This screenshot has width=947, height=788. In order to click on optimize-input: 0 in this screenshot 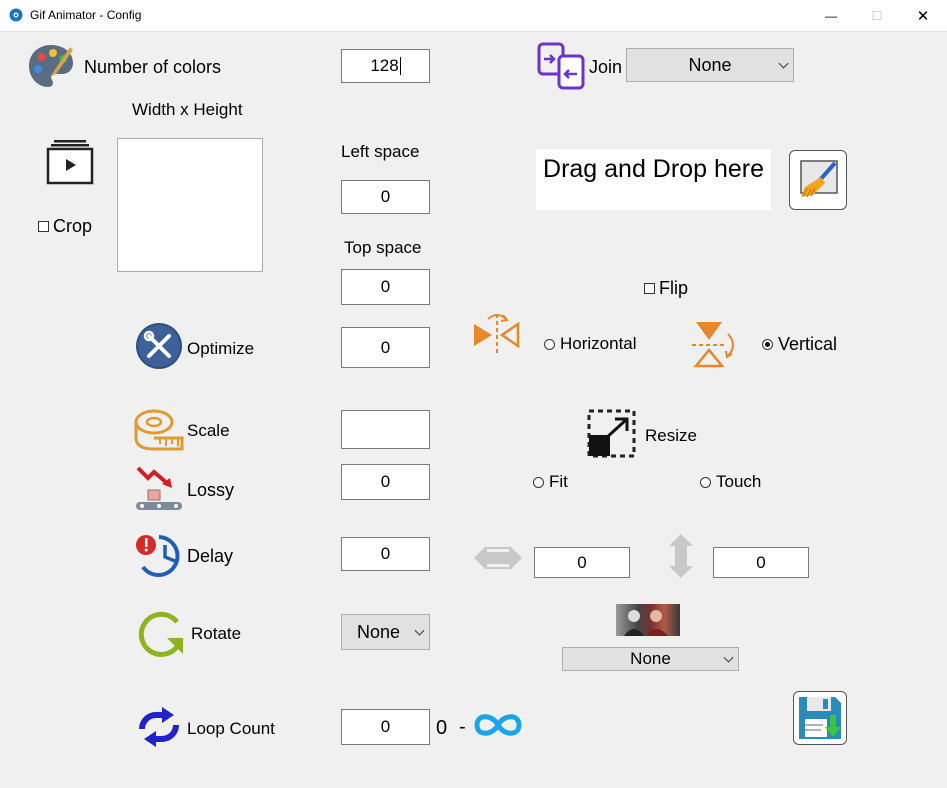, I will do `click(385, 347)`.